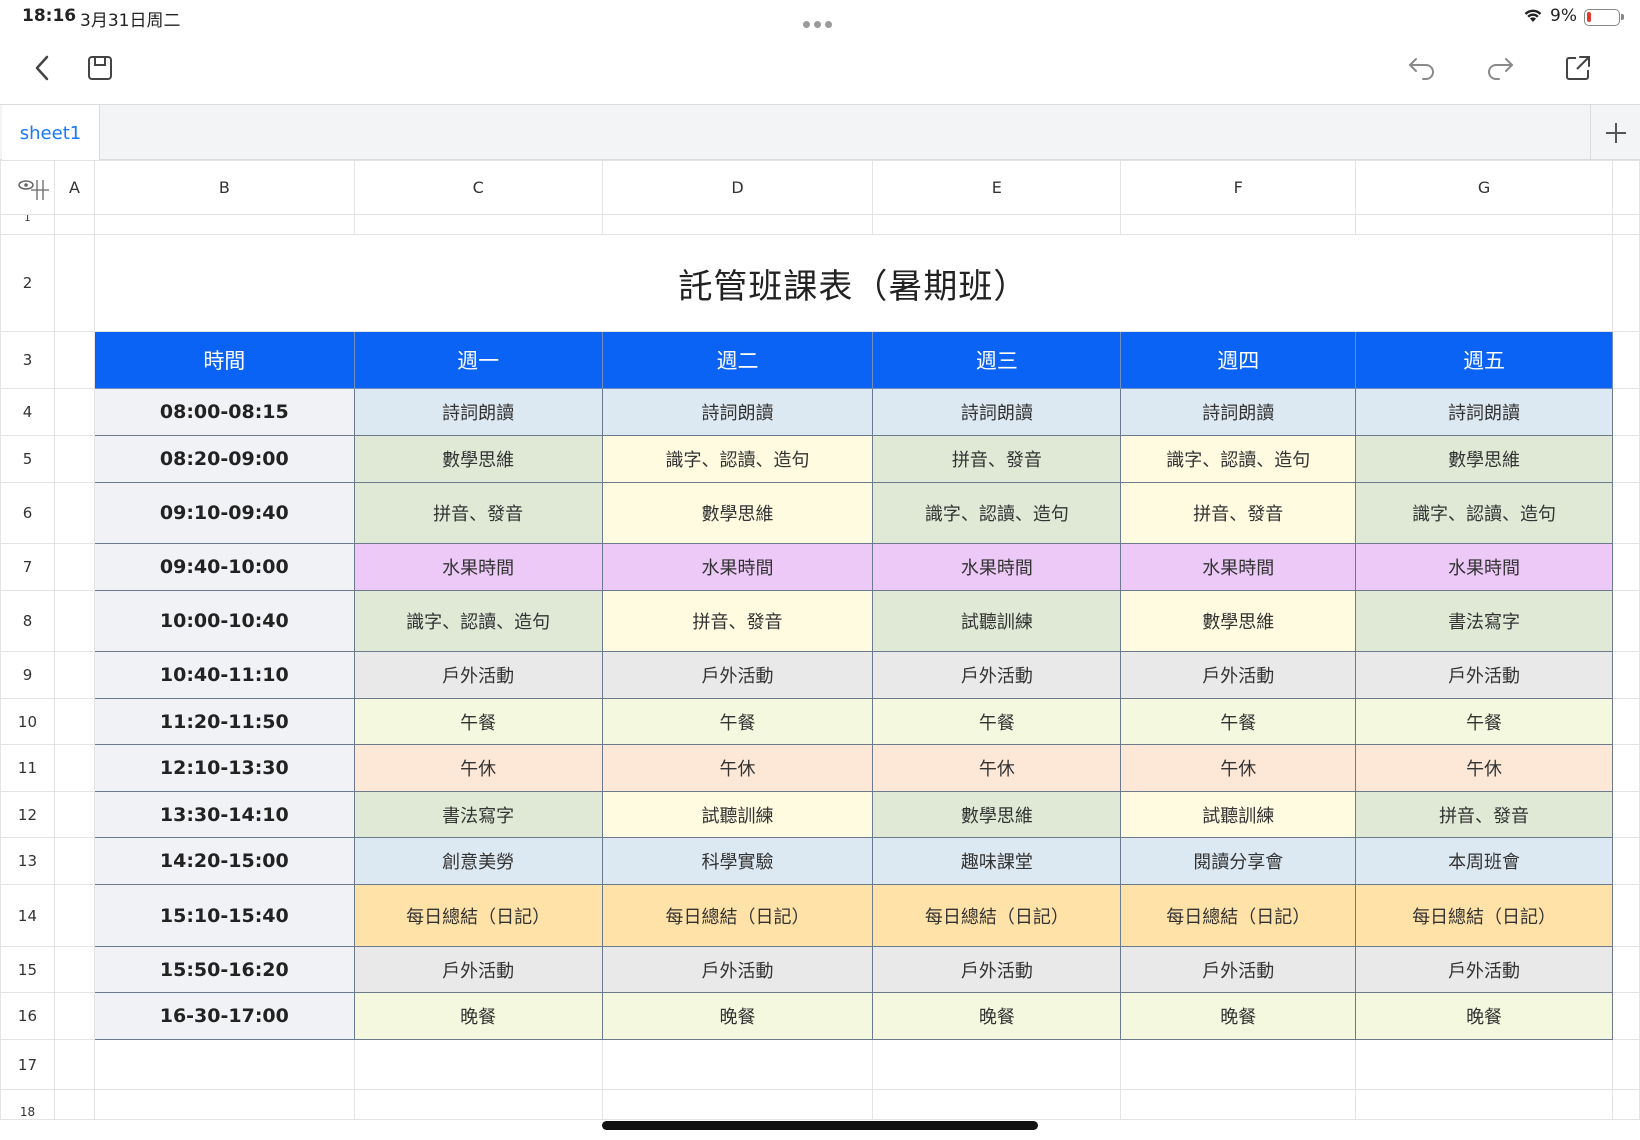 The image size is (1640, 1140). I want to click on activity-cell-tuesday: 拼音、發音, so click(737, 621).